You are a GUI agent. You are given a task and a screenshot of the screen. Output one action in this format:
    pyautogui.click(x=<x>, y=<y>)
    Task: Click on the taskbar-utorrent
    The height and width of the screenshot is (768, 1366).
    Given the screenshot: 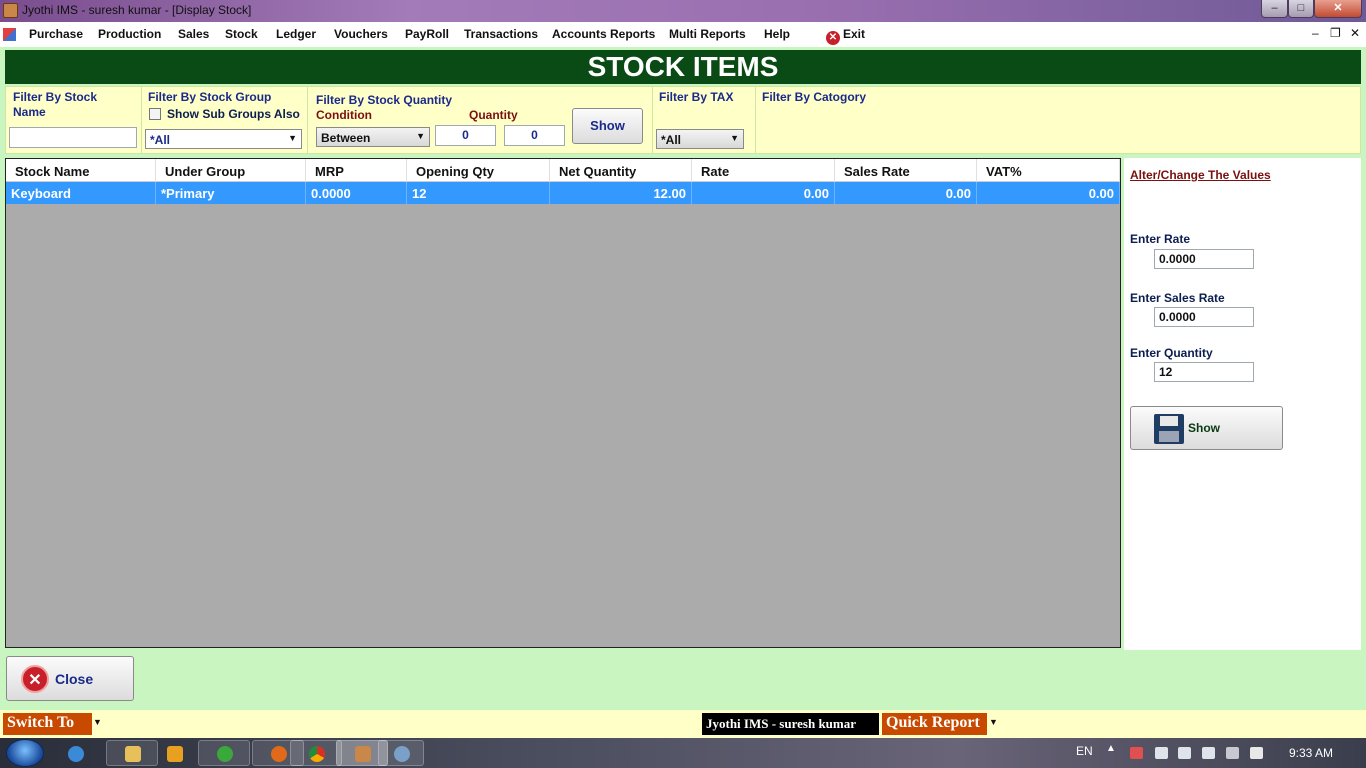 What is the action you would take?
    pyautogui.click(x=224, y=753)
    